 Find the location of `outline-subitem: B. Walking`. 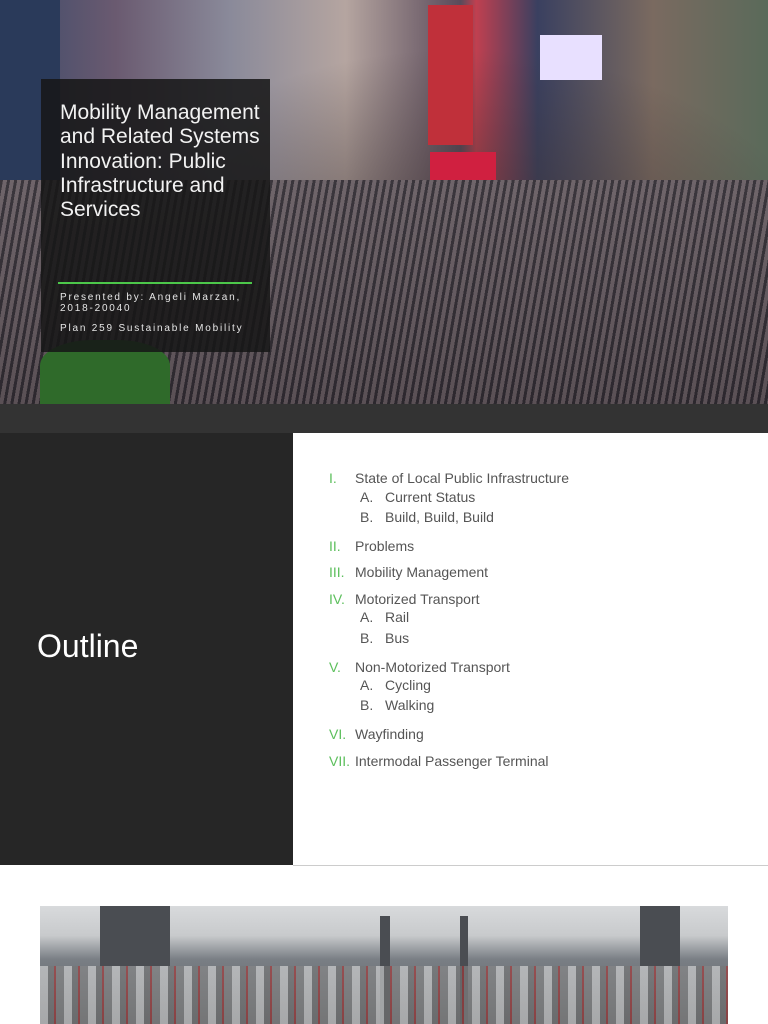

outline-subitem: B. Walking is located at coordinates (397, 705).